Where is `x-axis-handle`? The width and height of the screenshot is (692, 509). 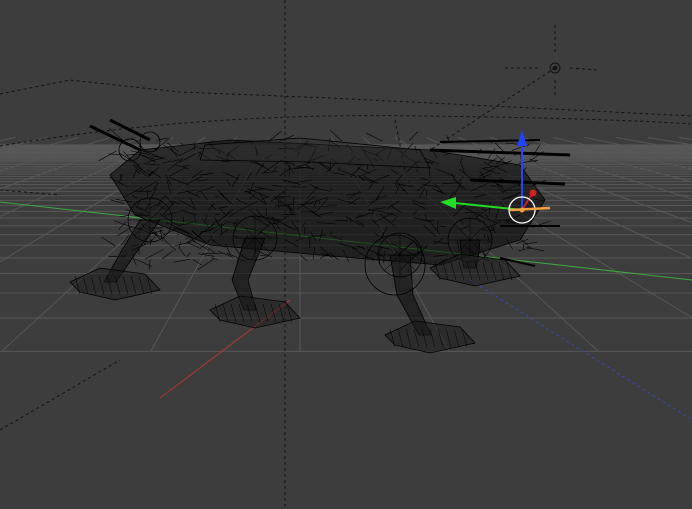 x-axis-handle is located at coordinates (533, 193).